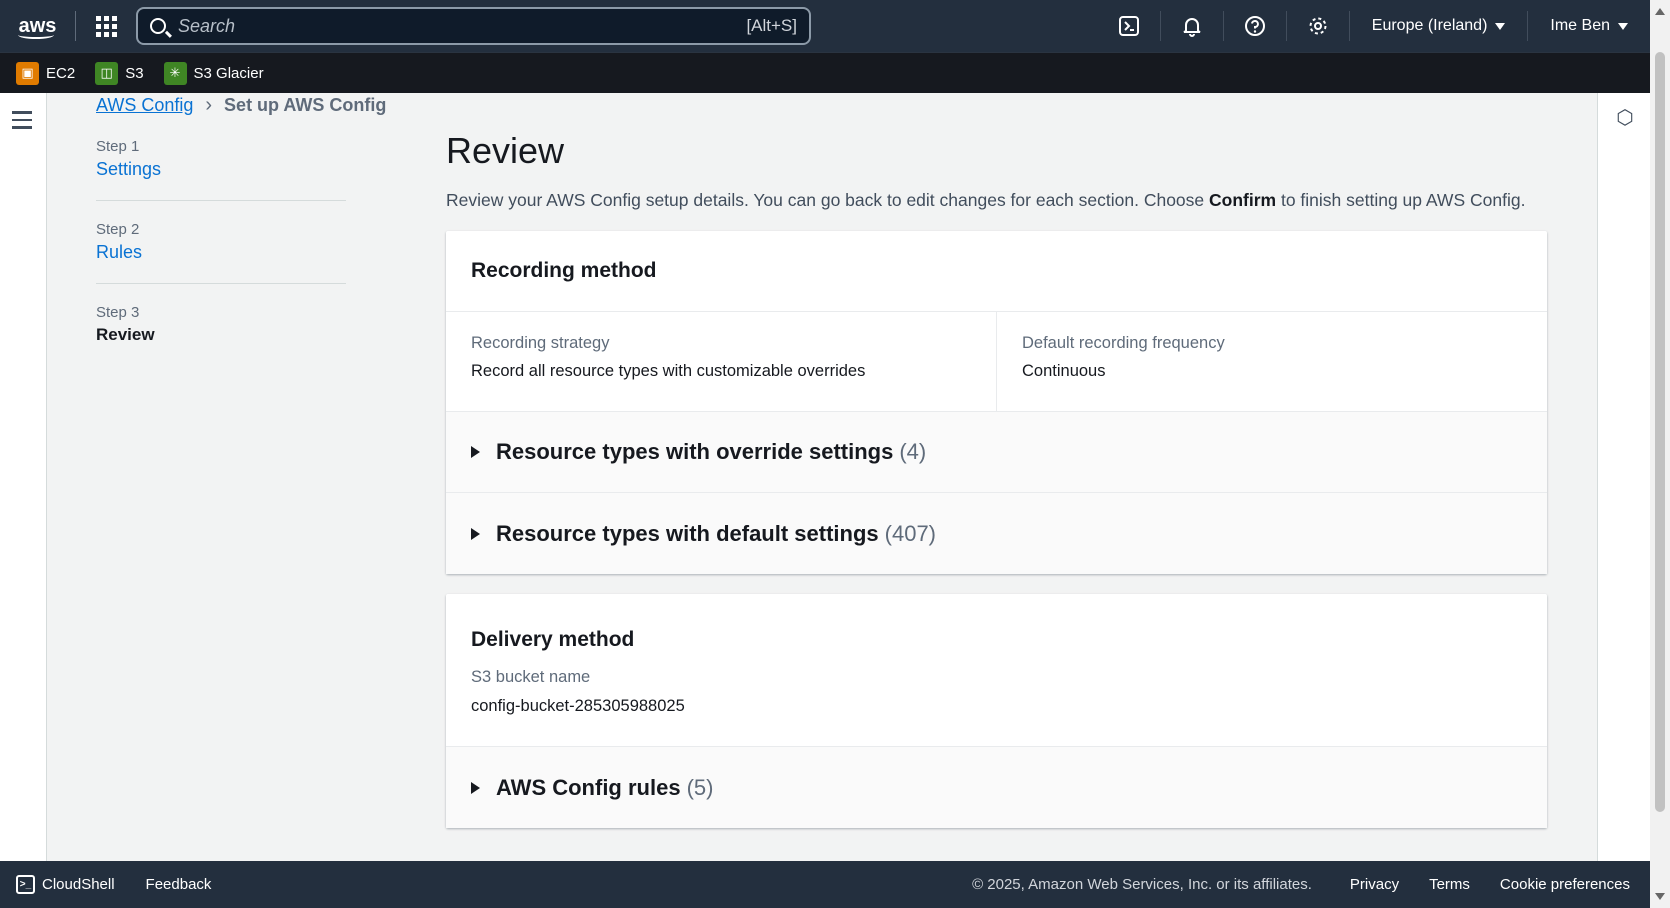 The width and height of the screenshot is (1670, 908). Describe the element at coordinates (1243, 200) in the screenshot. I see `desc-bold: Confirm` at that location.